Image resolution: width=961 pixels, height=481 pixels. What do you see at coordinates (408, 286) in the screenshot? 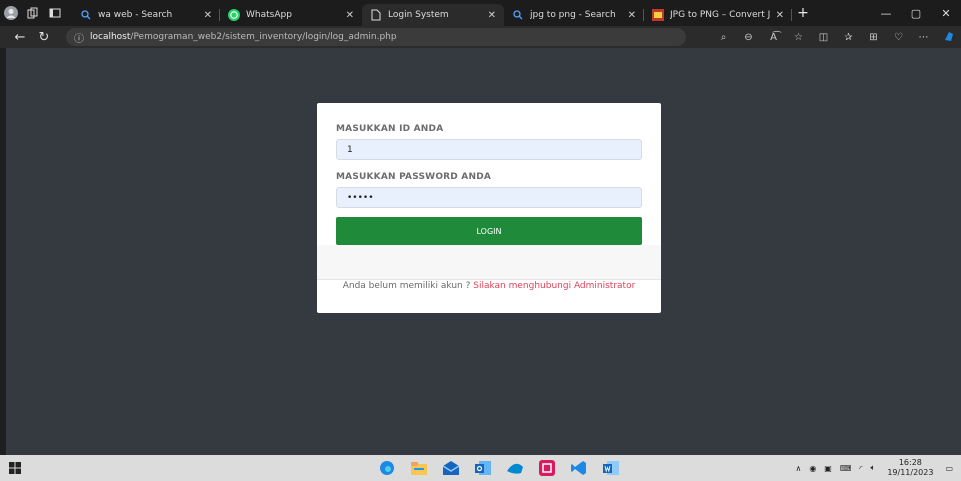
I see `no-account-text: Anda belum memiliki akun ?` at bounding box center [408, 286].